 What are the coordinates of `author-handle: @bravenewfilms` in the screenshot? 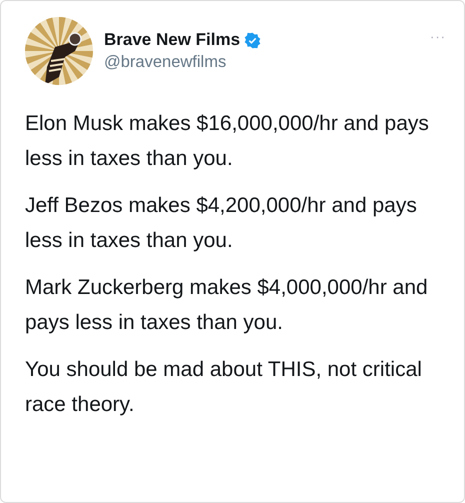 It's located at (261, 62).